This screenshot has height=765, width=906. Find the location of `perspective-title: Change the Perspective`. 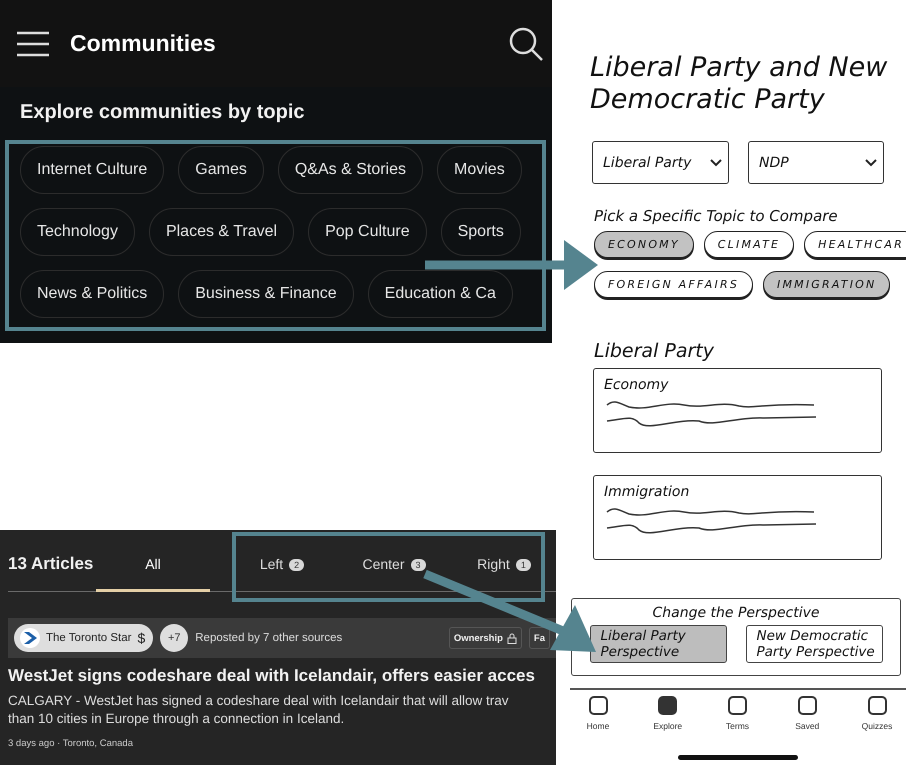

perspective-title: Change the Perspective is located at coordinates (736, 613).